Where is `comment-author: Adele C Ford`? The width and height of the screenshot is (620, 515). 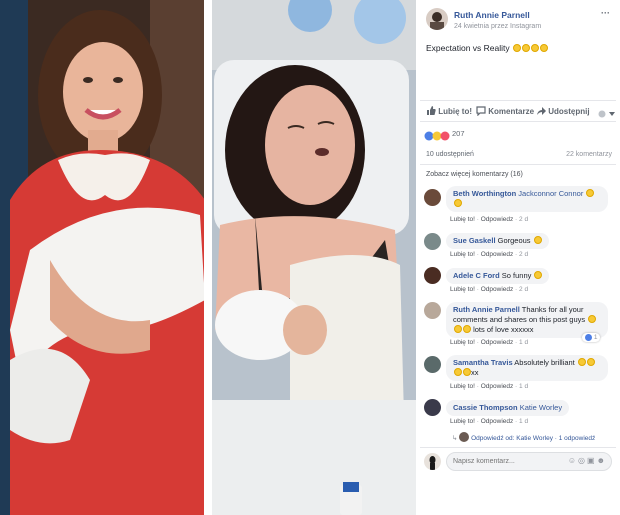
comment-author: Adele C Ford is located at coordinates (476, 275).